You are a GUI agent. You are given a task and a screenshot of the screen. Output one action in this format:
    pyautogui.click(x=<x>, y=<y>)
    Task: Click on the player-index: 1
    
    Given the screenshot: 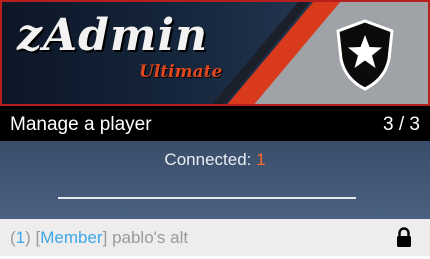 What is the action you would take?
    pyautogui.click(x=20, y=237)
    